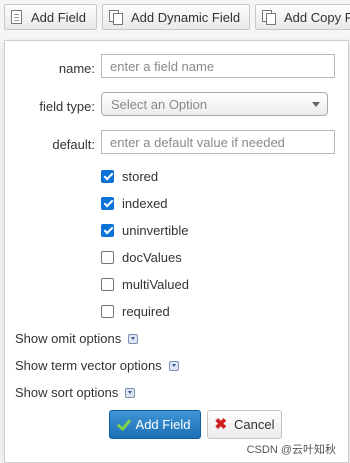  I want to click on stored-checkbox, so click(107, 176).